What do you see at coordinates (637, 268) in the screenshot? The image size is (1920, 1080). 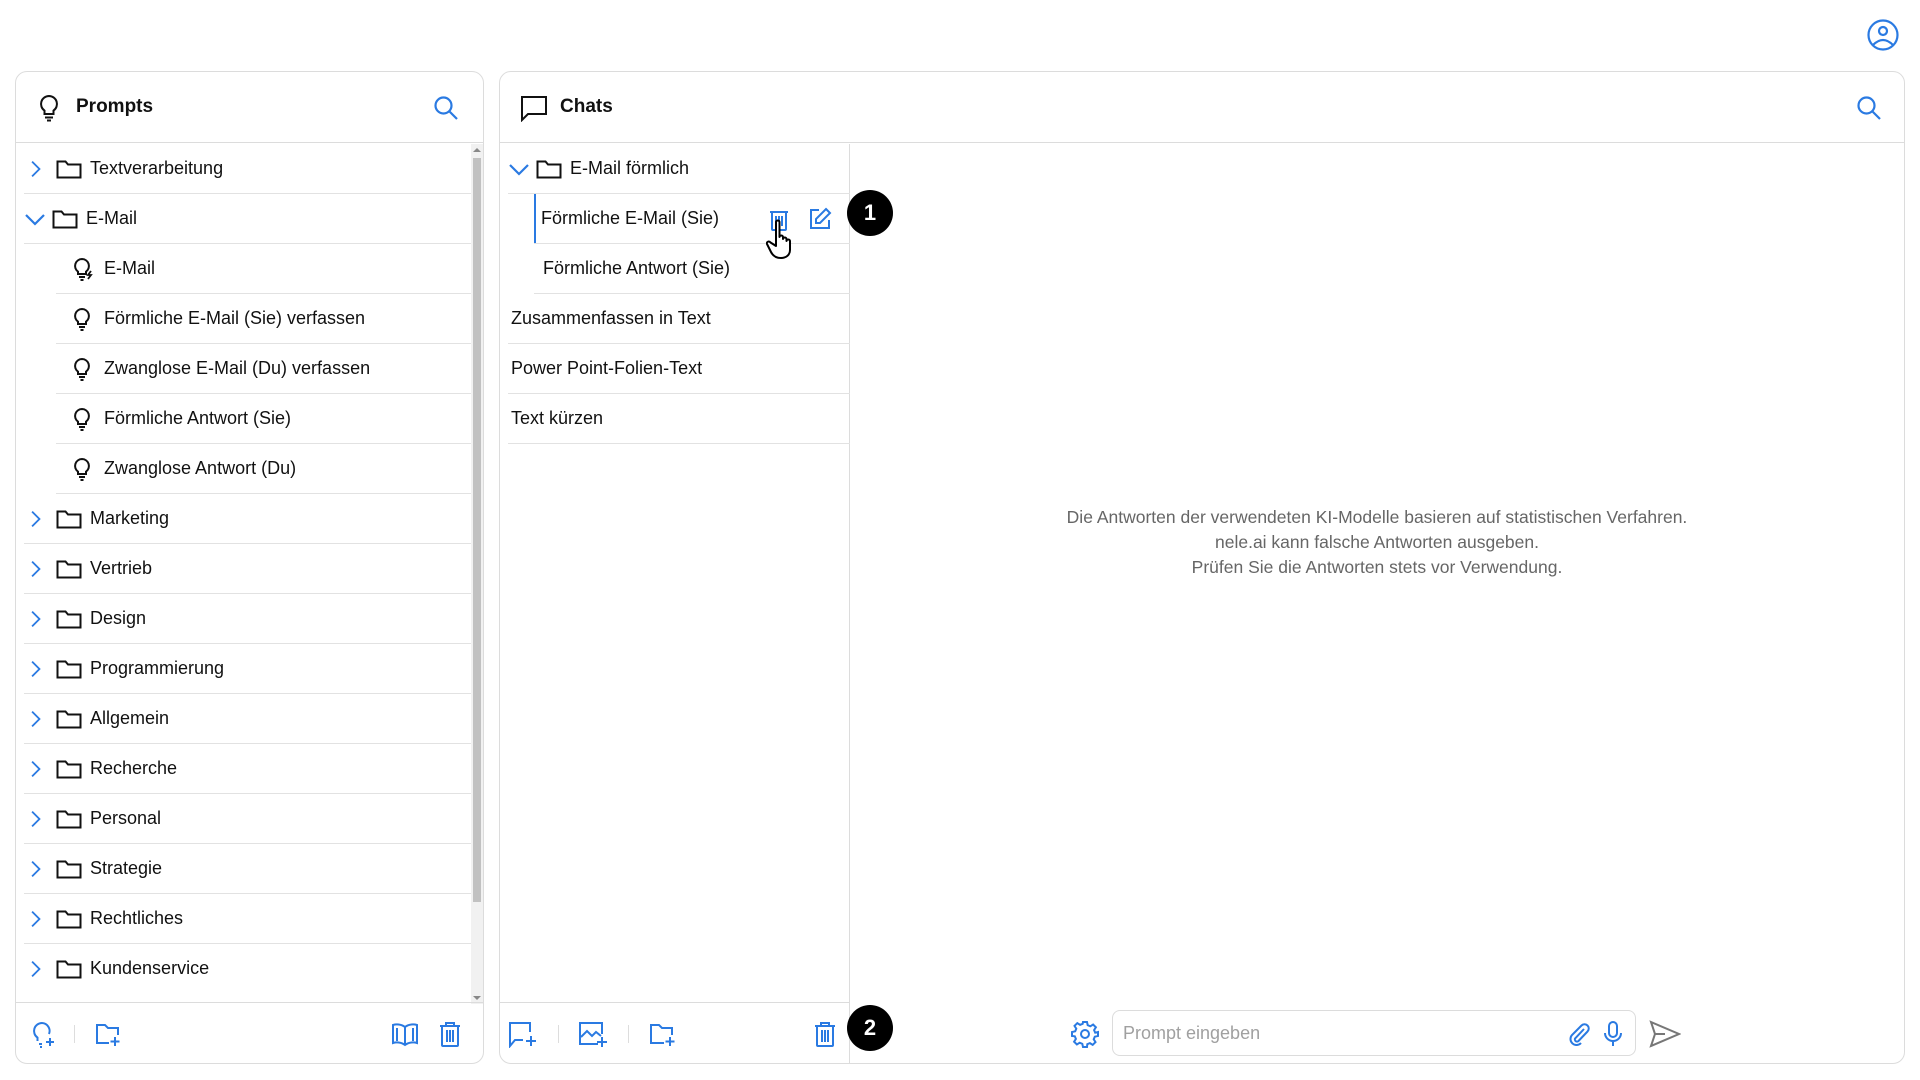 I see `chat-item-label: Förmliche Antwort (Sie)` at bounding box center [637, 268].